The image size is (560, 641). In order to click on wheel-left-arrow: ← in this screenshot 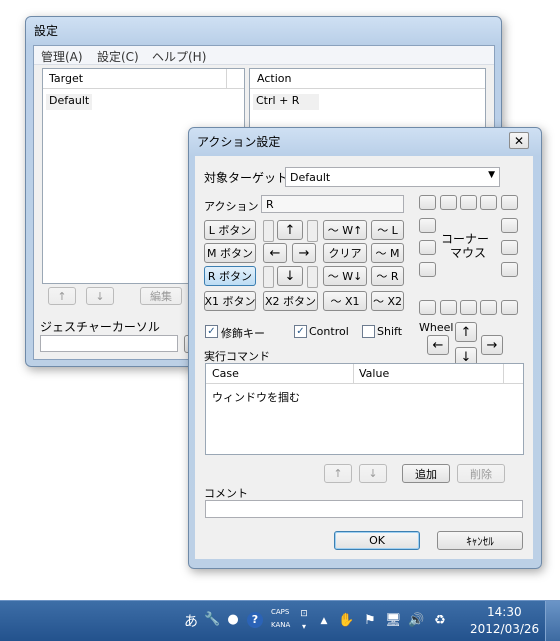, I will do `click(438, 345)`.